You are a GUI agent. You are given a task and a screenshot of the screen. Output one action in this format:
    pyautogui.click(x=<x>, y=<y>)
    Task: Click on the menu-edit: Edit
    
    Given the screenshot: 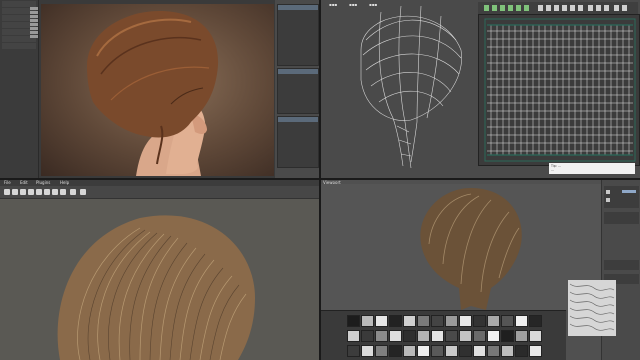 What is the action you would take?
    pyautogui.click(x=24, y=182)
    